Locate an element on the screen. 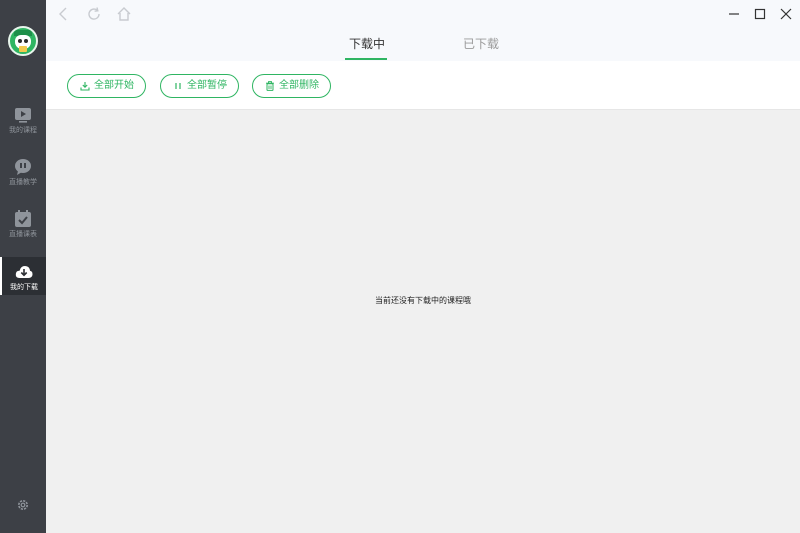 The height and width of the screenshot is (533, 800). sidebar-item-live-schedule: 直播课表 is located at coordinates (23, 230).